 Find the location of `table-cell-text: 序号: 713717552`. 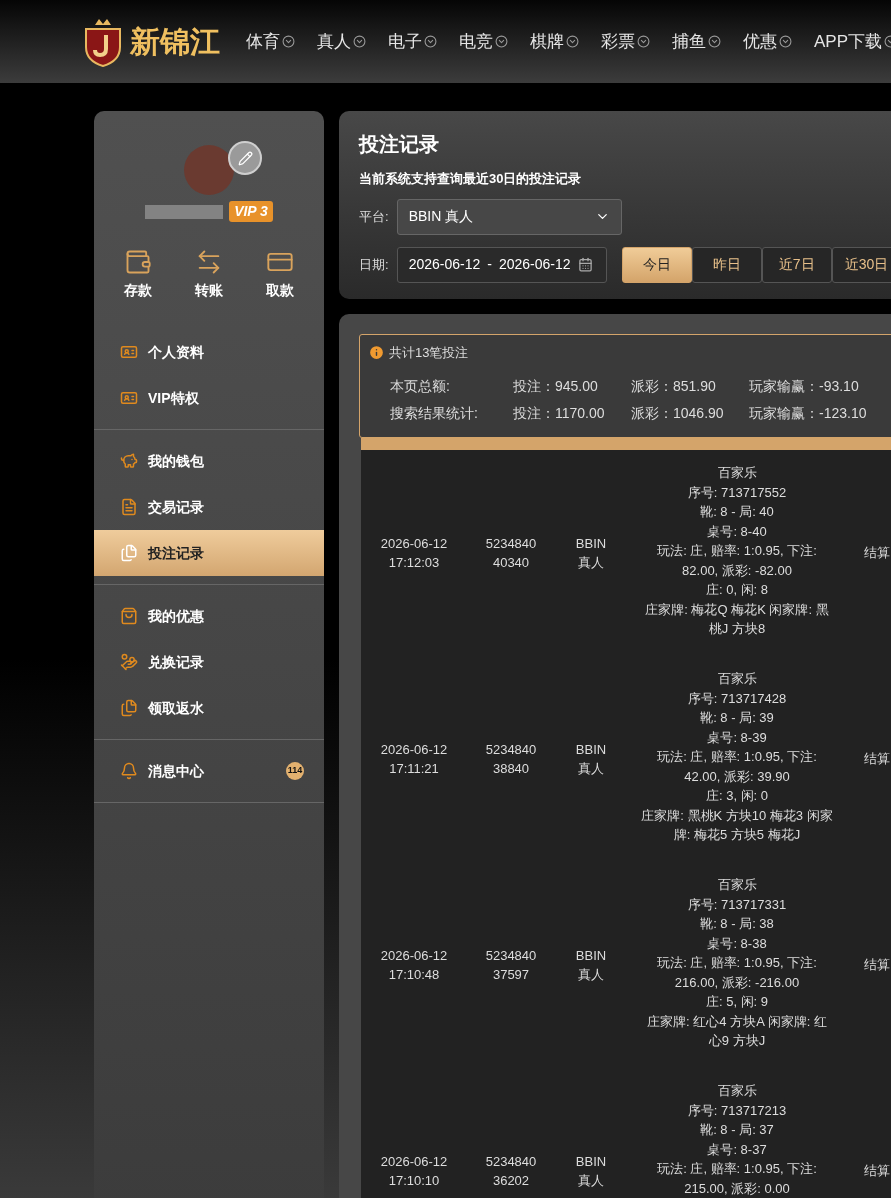

table-cell-text: 序号: 713717552 is located at coordinates (737, 492).